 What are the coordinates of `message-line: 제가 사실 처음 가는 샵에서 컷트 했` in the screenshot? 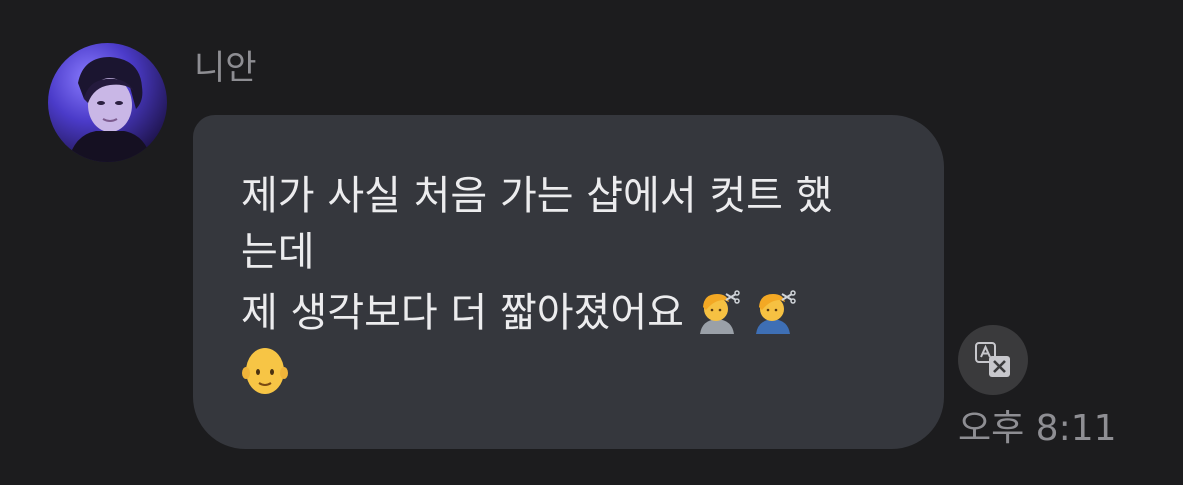 It's located at (537, 196).